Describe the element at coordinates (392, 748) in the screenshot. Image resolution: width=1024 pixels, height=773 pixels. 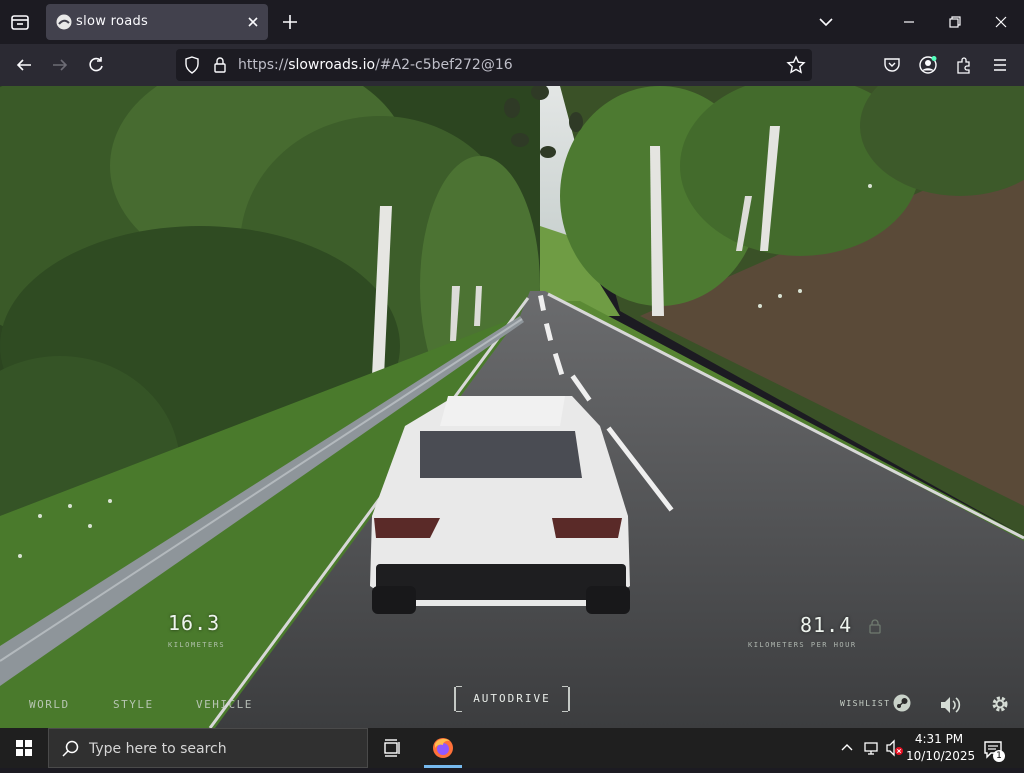
I see `task-view-icon` at that location.